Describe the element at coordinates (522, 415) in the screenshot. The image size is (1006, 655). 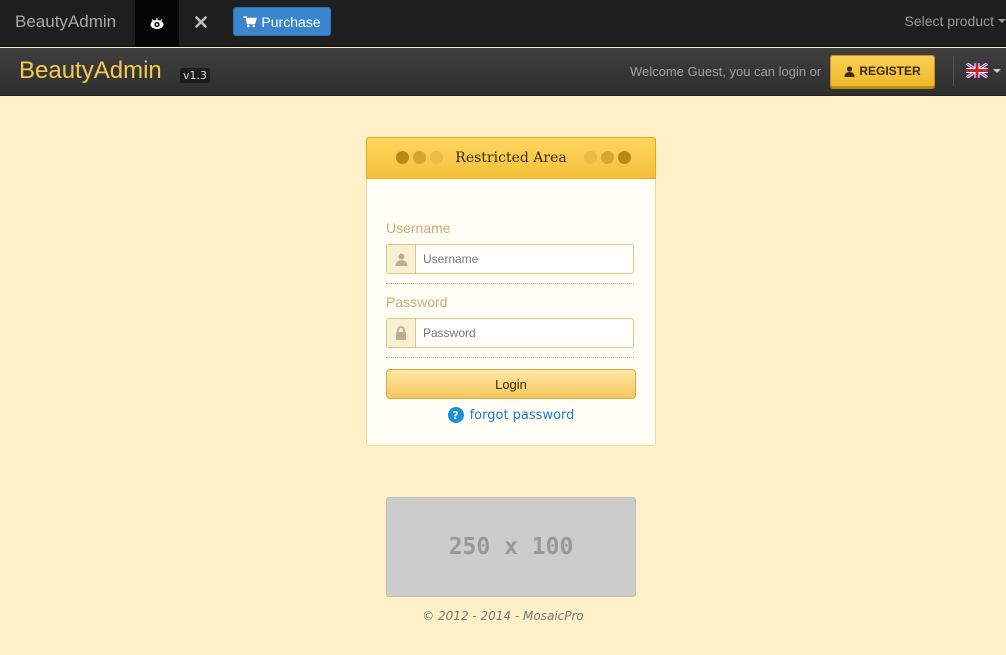
I see `forgot-password-link: forgot password` at that location.